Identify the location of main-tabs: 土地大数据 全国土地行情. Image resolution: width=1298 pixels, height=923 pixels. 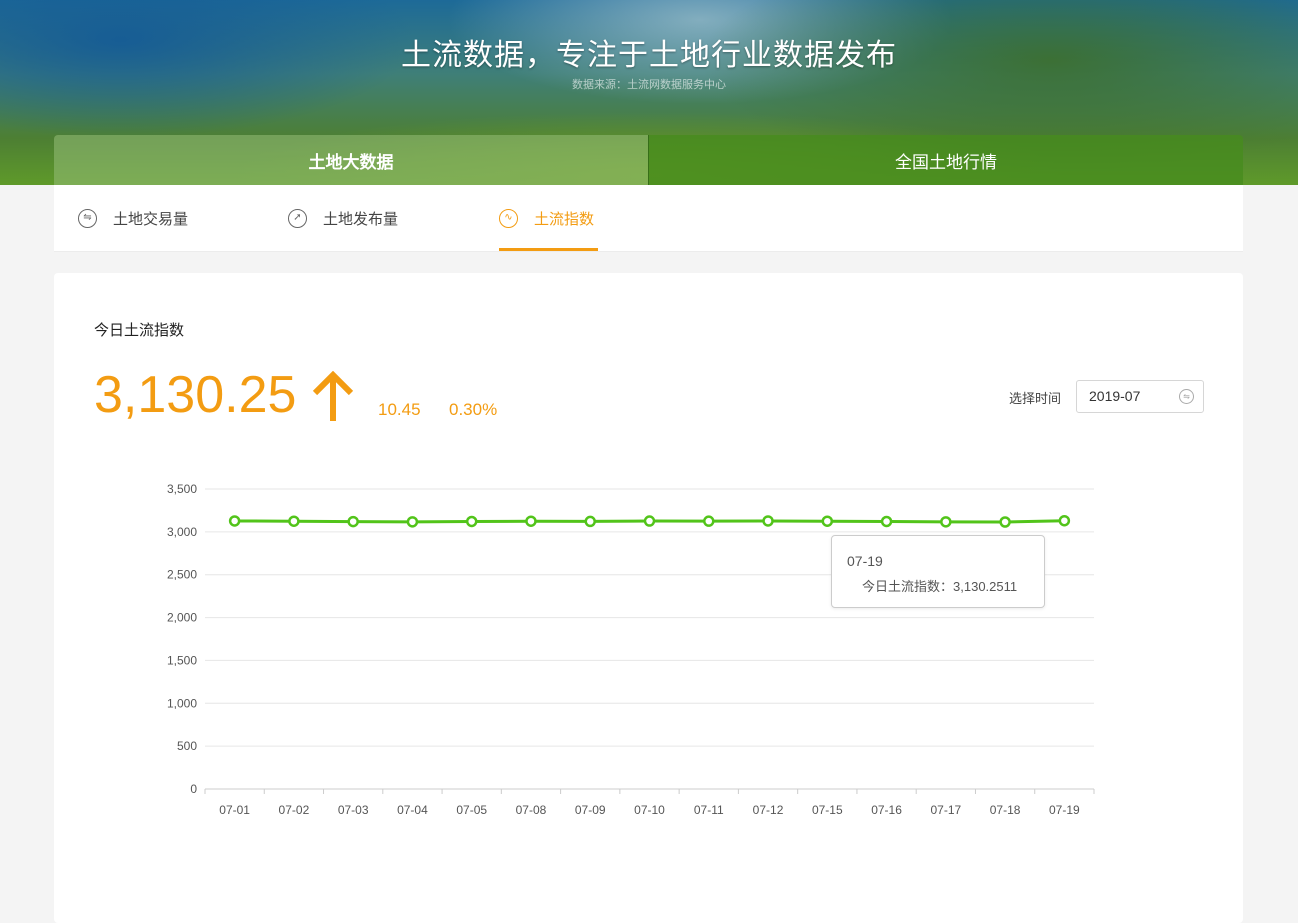
(648, 160).